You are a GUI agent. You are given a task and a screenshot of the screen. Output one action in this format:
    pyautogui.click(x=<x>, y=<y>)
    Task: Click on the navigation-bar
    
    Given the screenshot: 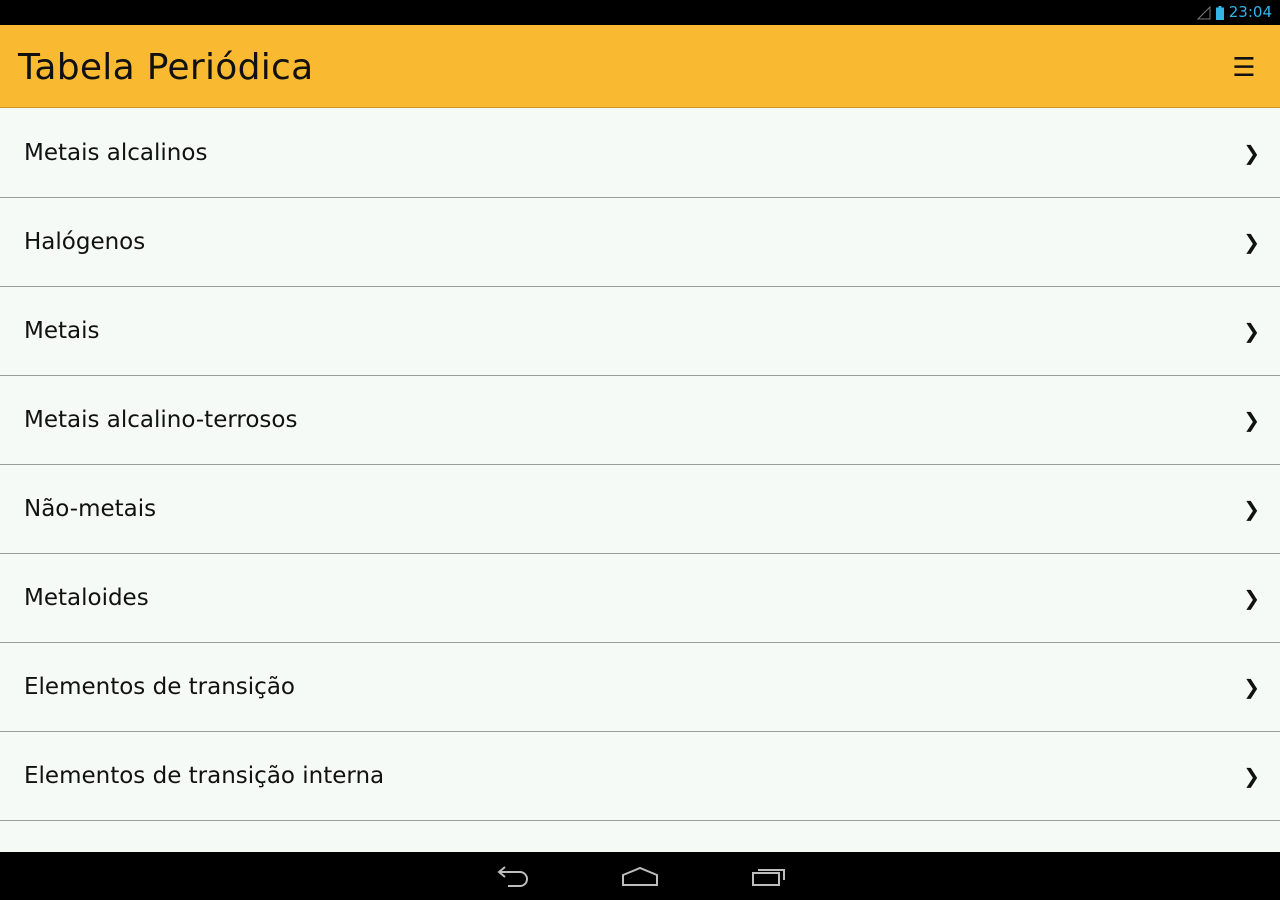 What is the action you would take?
    pyautogui.click(x=640, y=876)
    